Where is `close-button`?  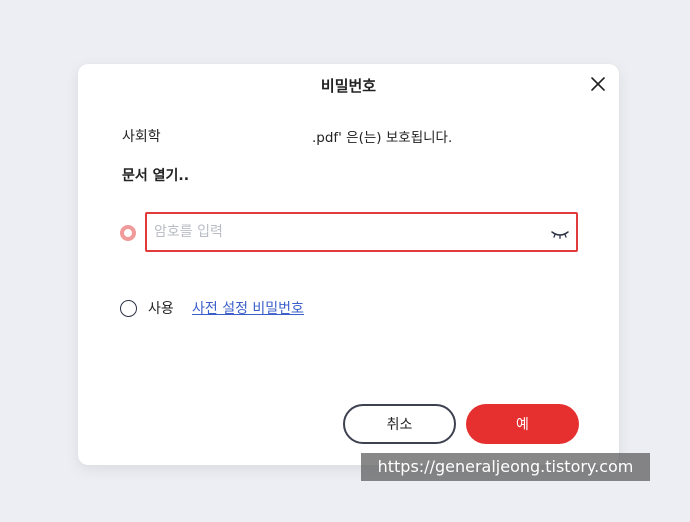 close-button is located at coordinates (598, 84).